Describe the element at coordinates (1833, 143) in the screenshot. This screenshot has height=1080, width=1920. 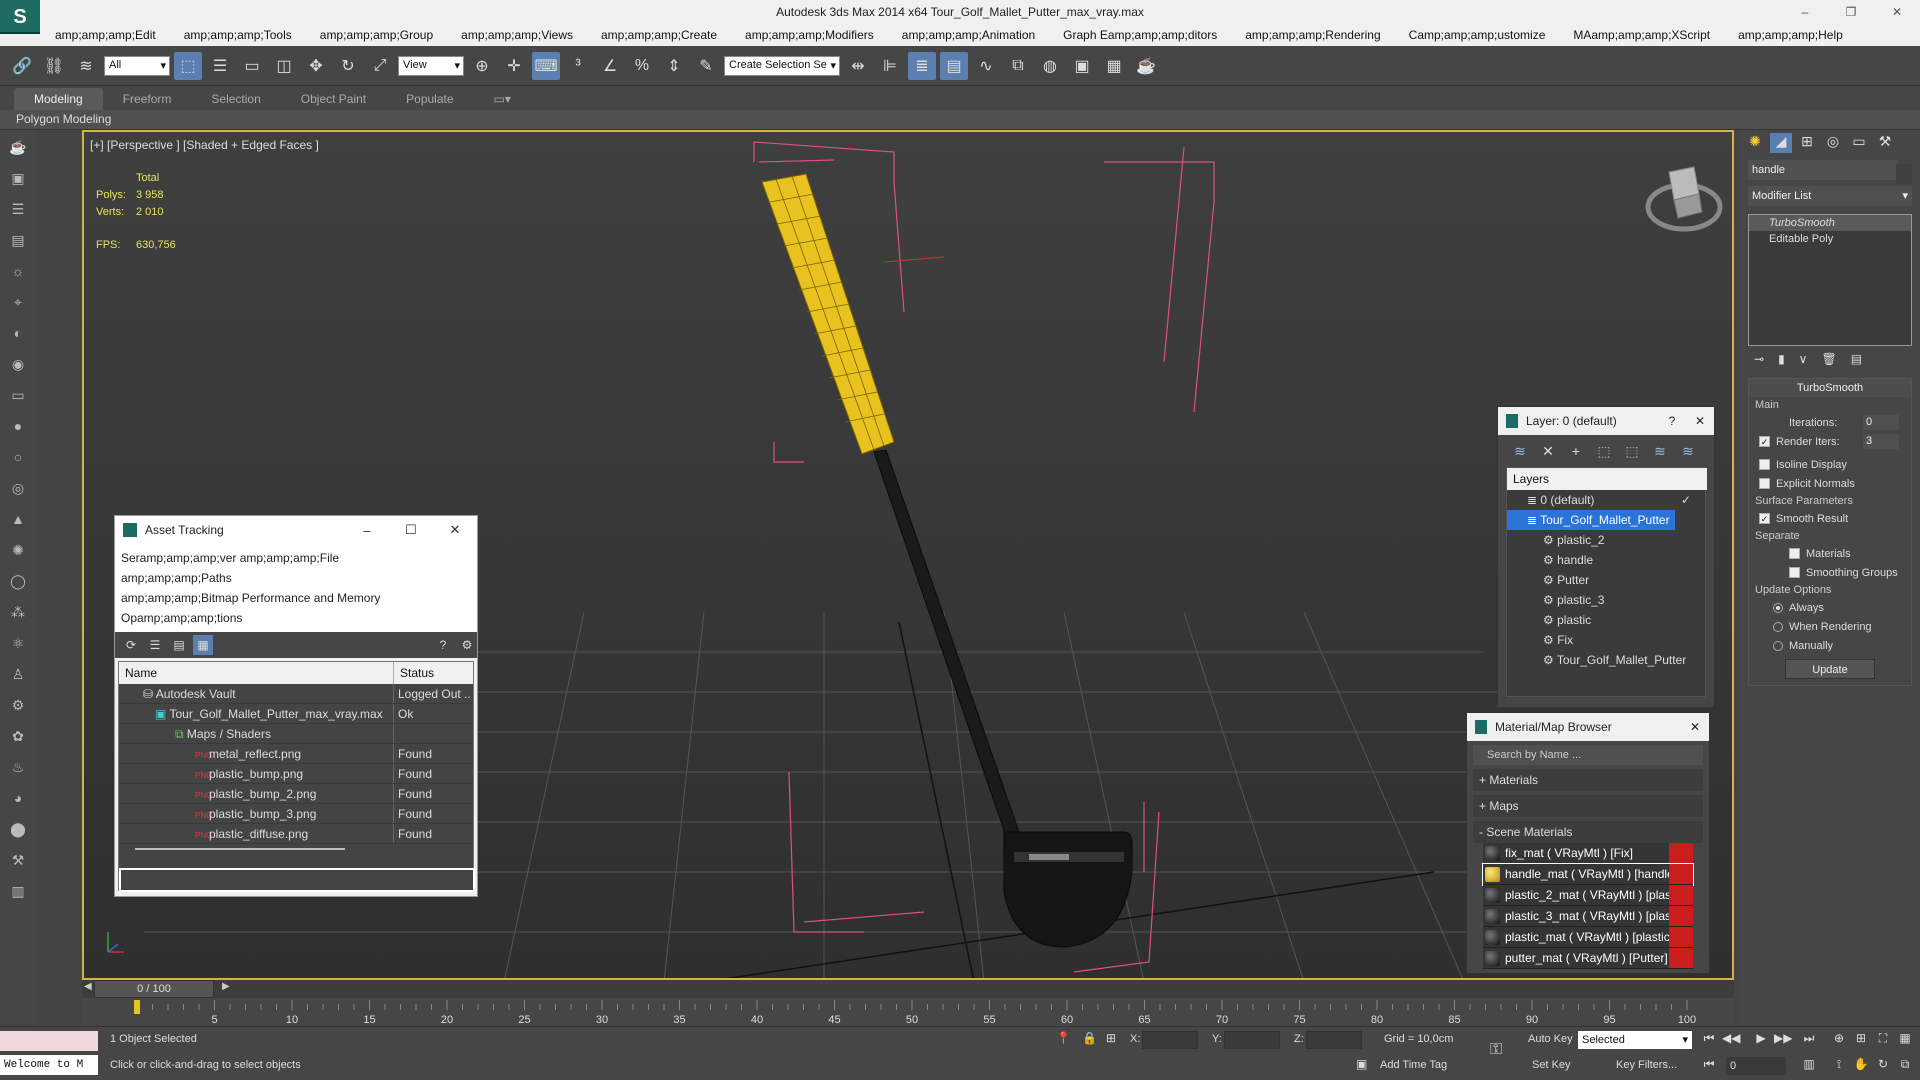
I see `motion-tab-icon: ◎` at that location.